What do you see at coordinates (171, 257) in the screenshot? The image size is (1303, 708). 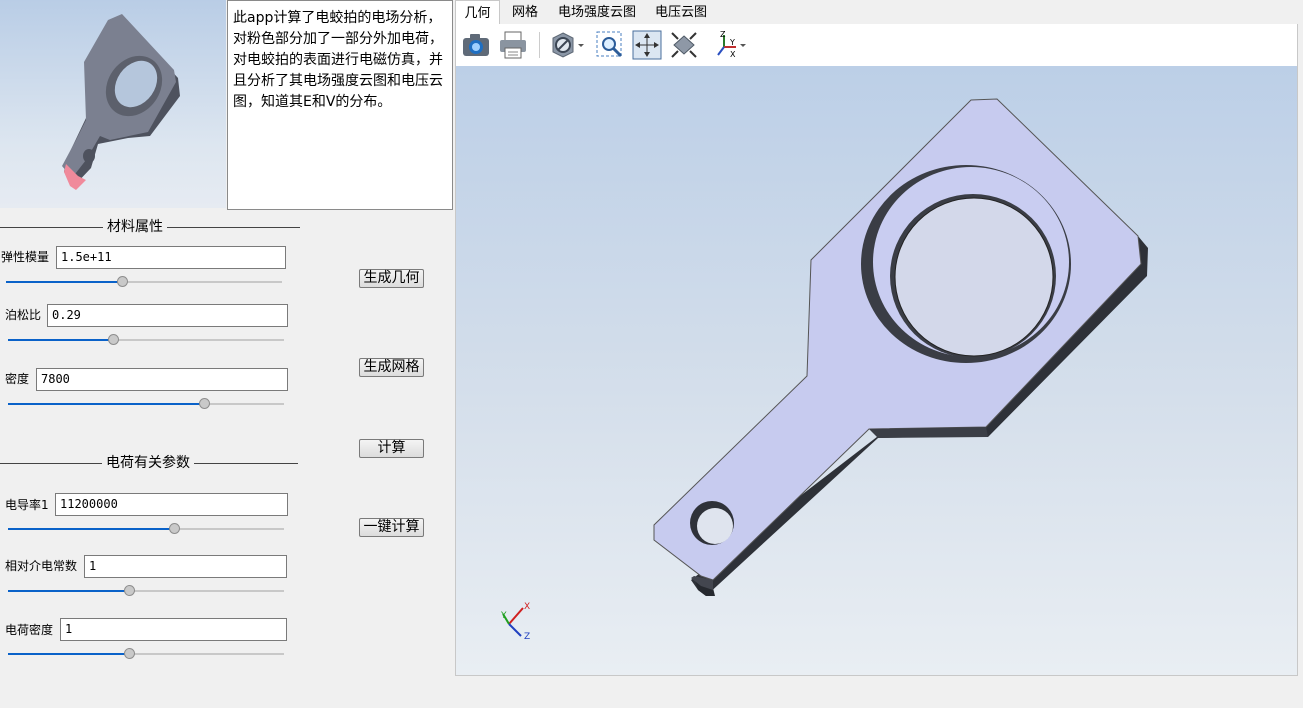 I see `elastic-modulus-input: 1.5e+11` at bounding box center [171, 257].